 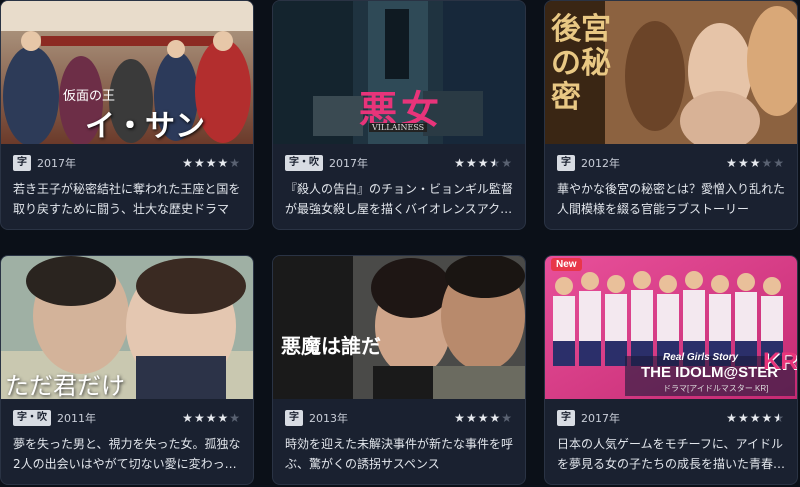 I want to click on thumb-kr: KR, so click(x=780, y=361).